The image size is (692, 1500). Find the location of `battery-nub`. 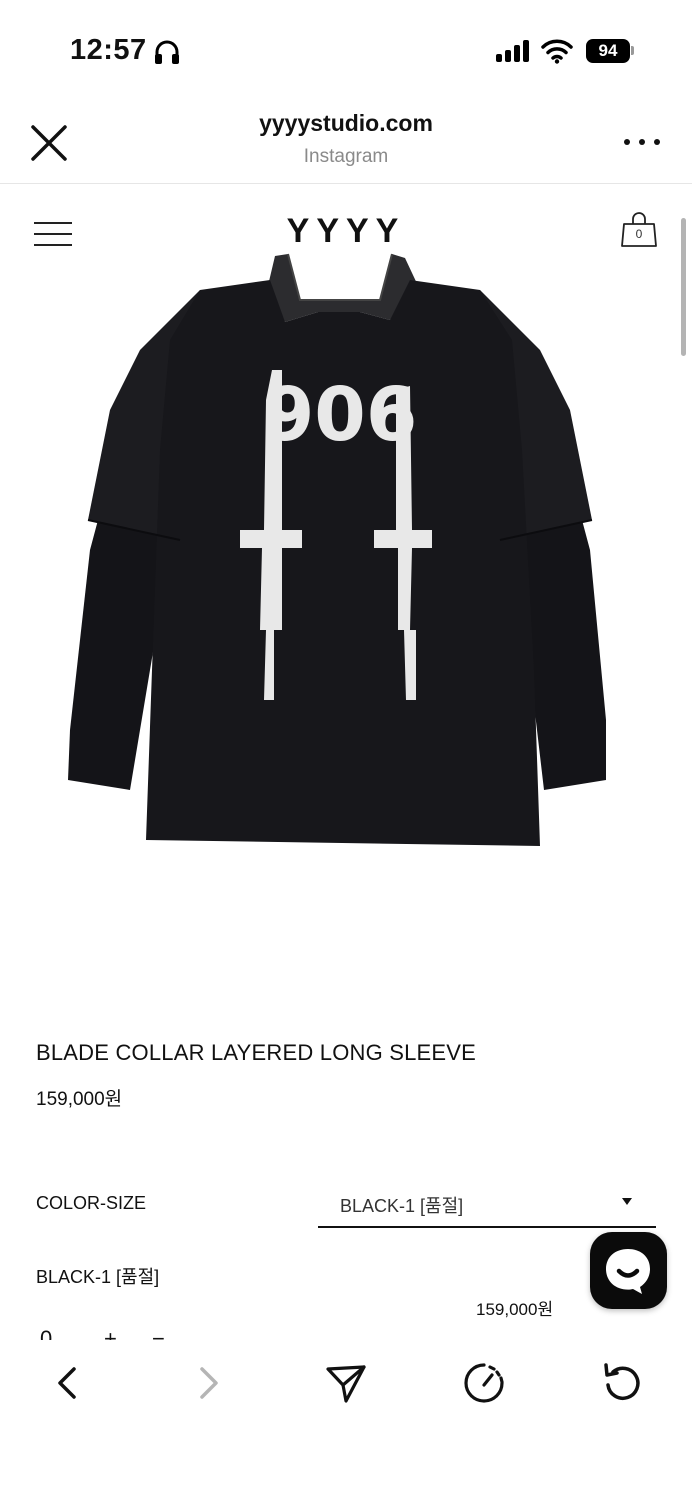

battery-nub is located at coordinates (632, 50).